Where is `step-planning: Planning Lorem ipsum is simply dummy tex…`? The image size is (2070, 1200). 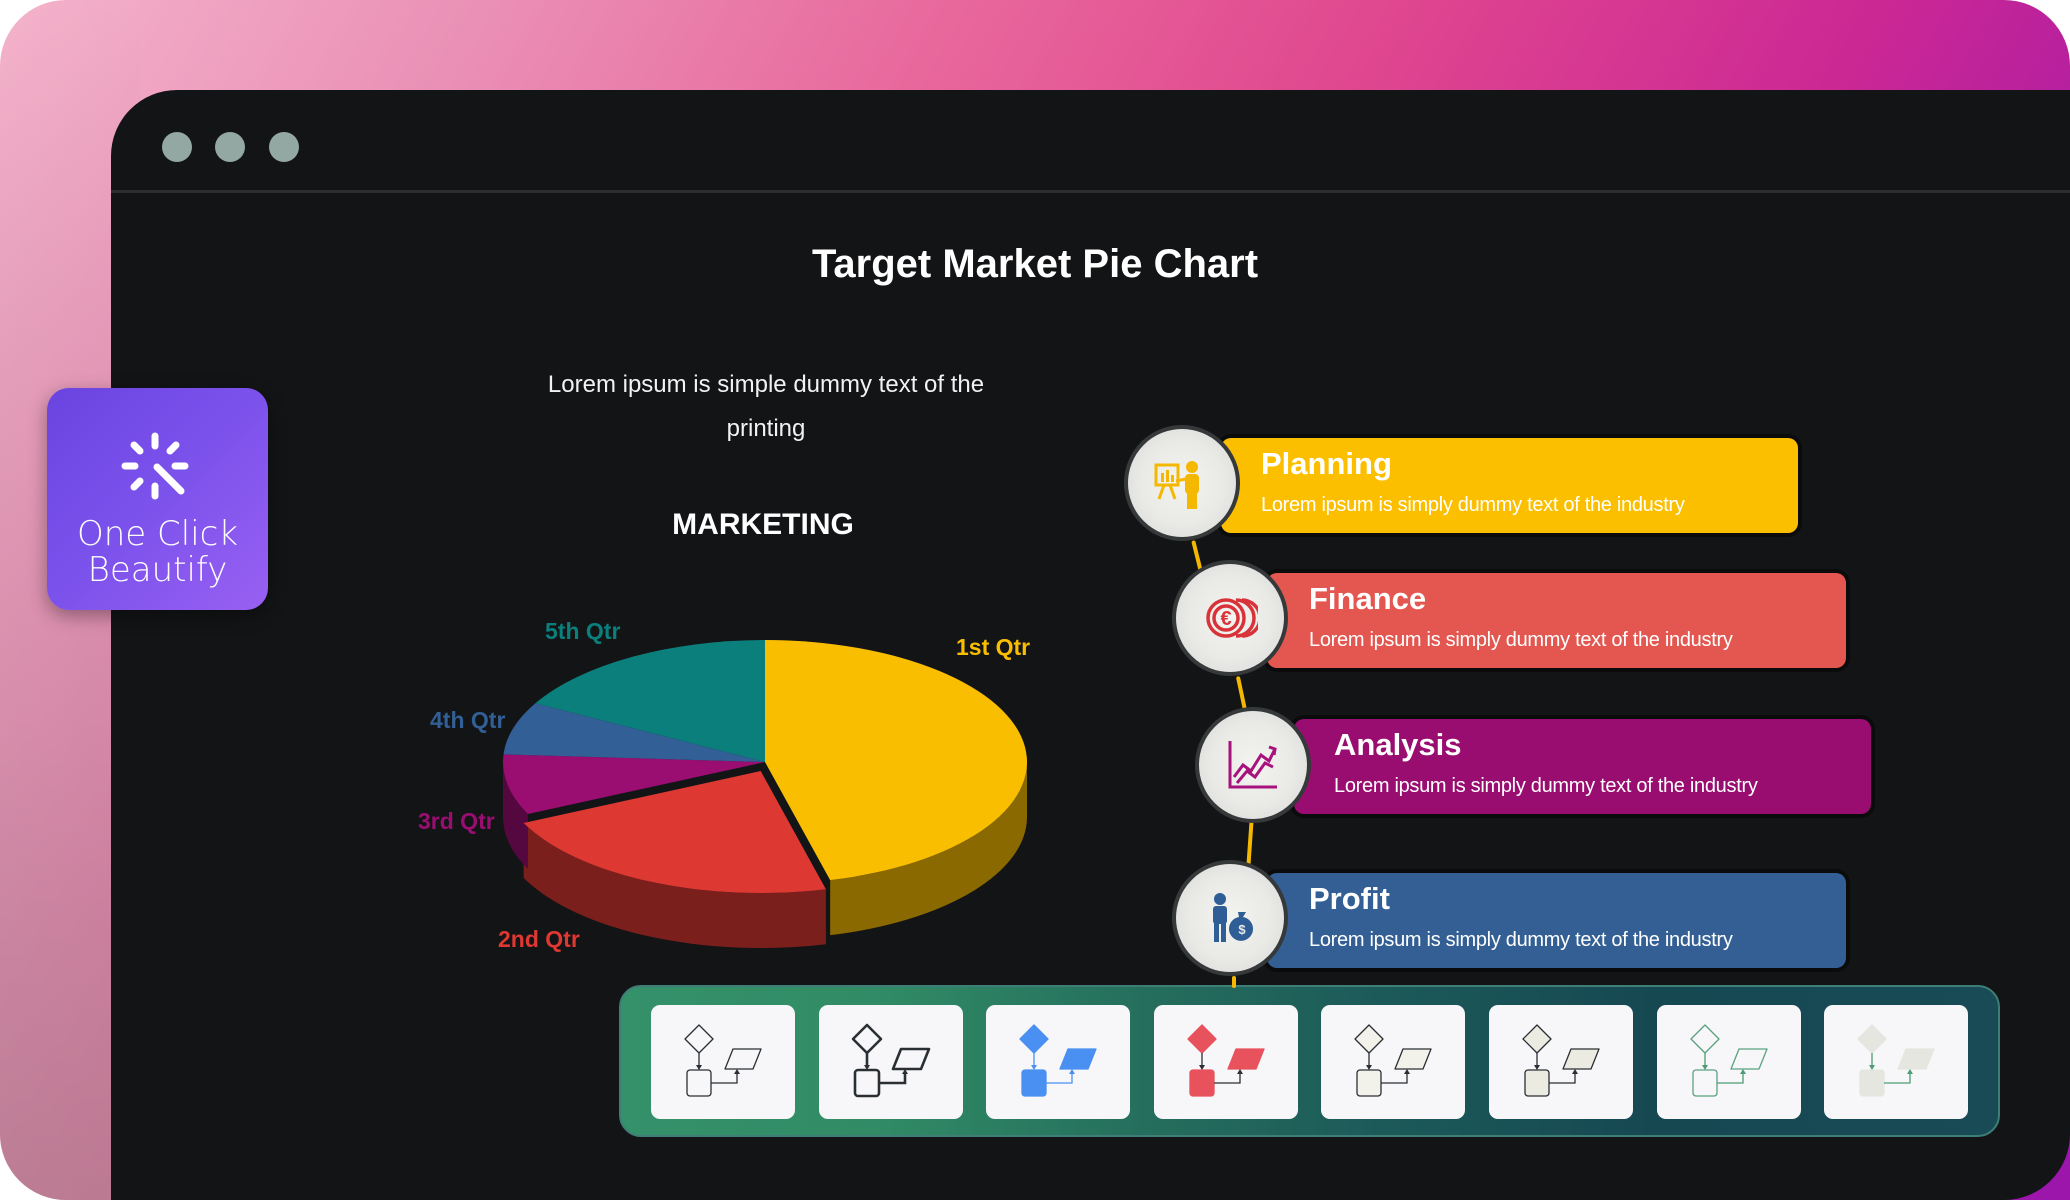
step-planning: Planning Lorem ipsum is simply dummy tex… is located at coordinates (1509, 485).